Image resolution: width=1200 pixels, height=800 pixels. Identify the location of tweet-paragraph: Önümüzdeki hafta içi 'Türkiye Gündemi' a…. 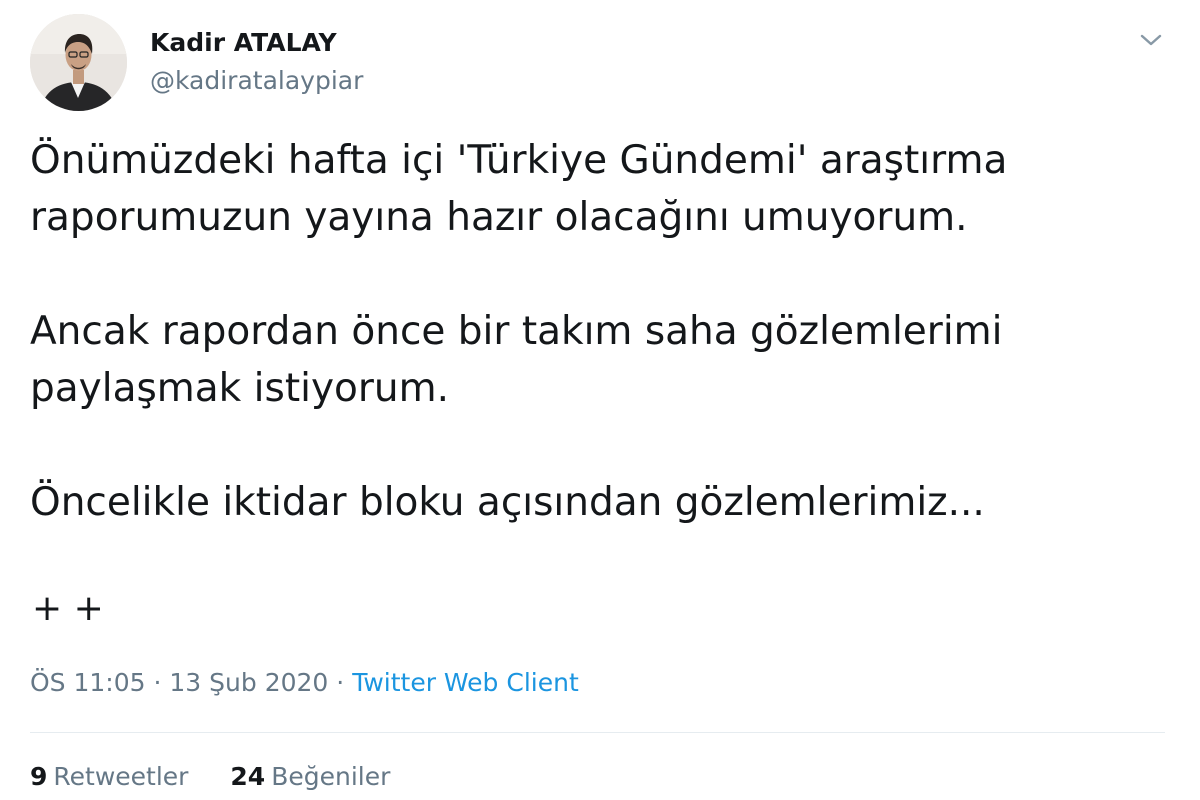
(595, 189).